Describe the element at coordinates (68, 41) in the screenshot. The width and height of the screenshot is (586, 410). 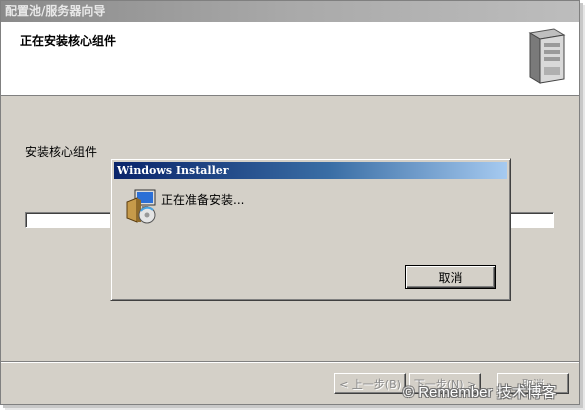
I see `page-title: 正在安装核心组件` at that location.